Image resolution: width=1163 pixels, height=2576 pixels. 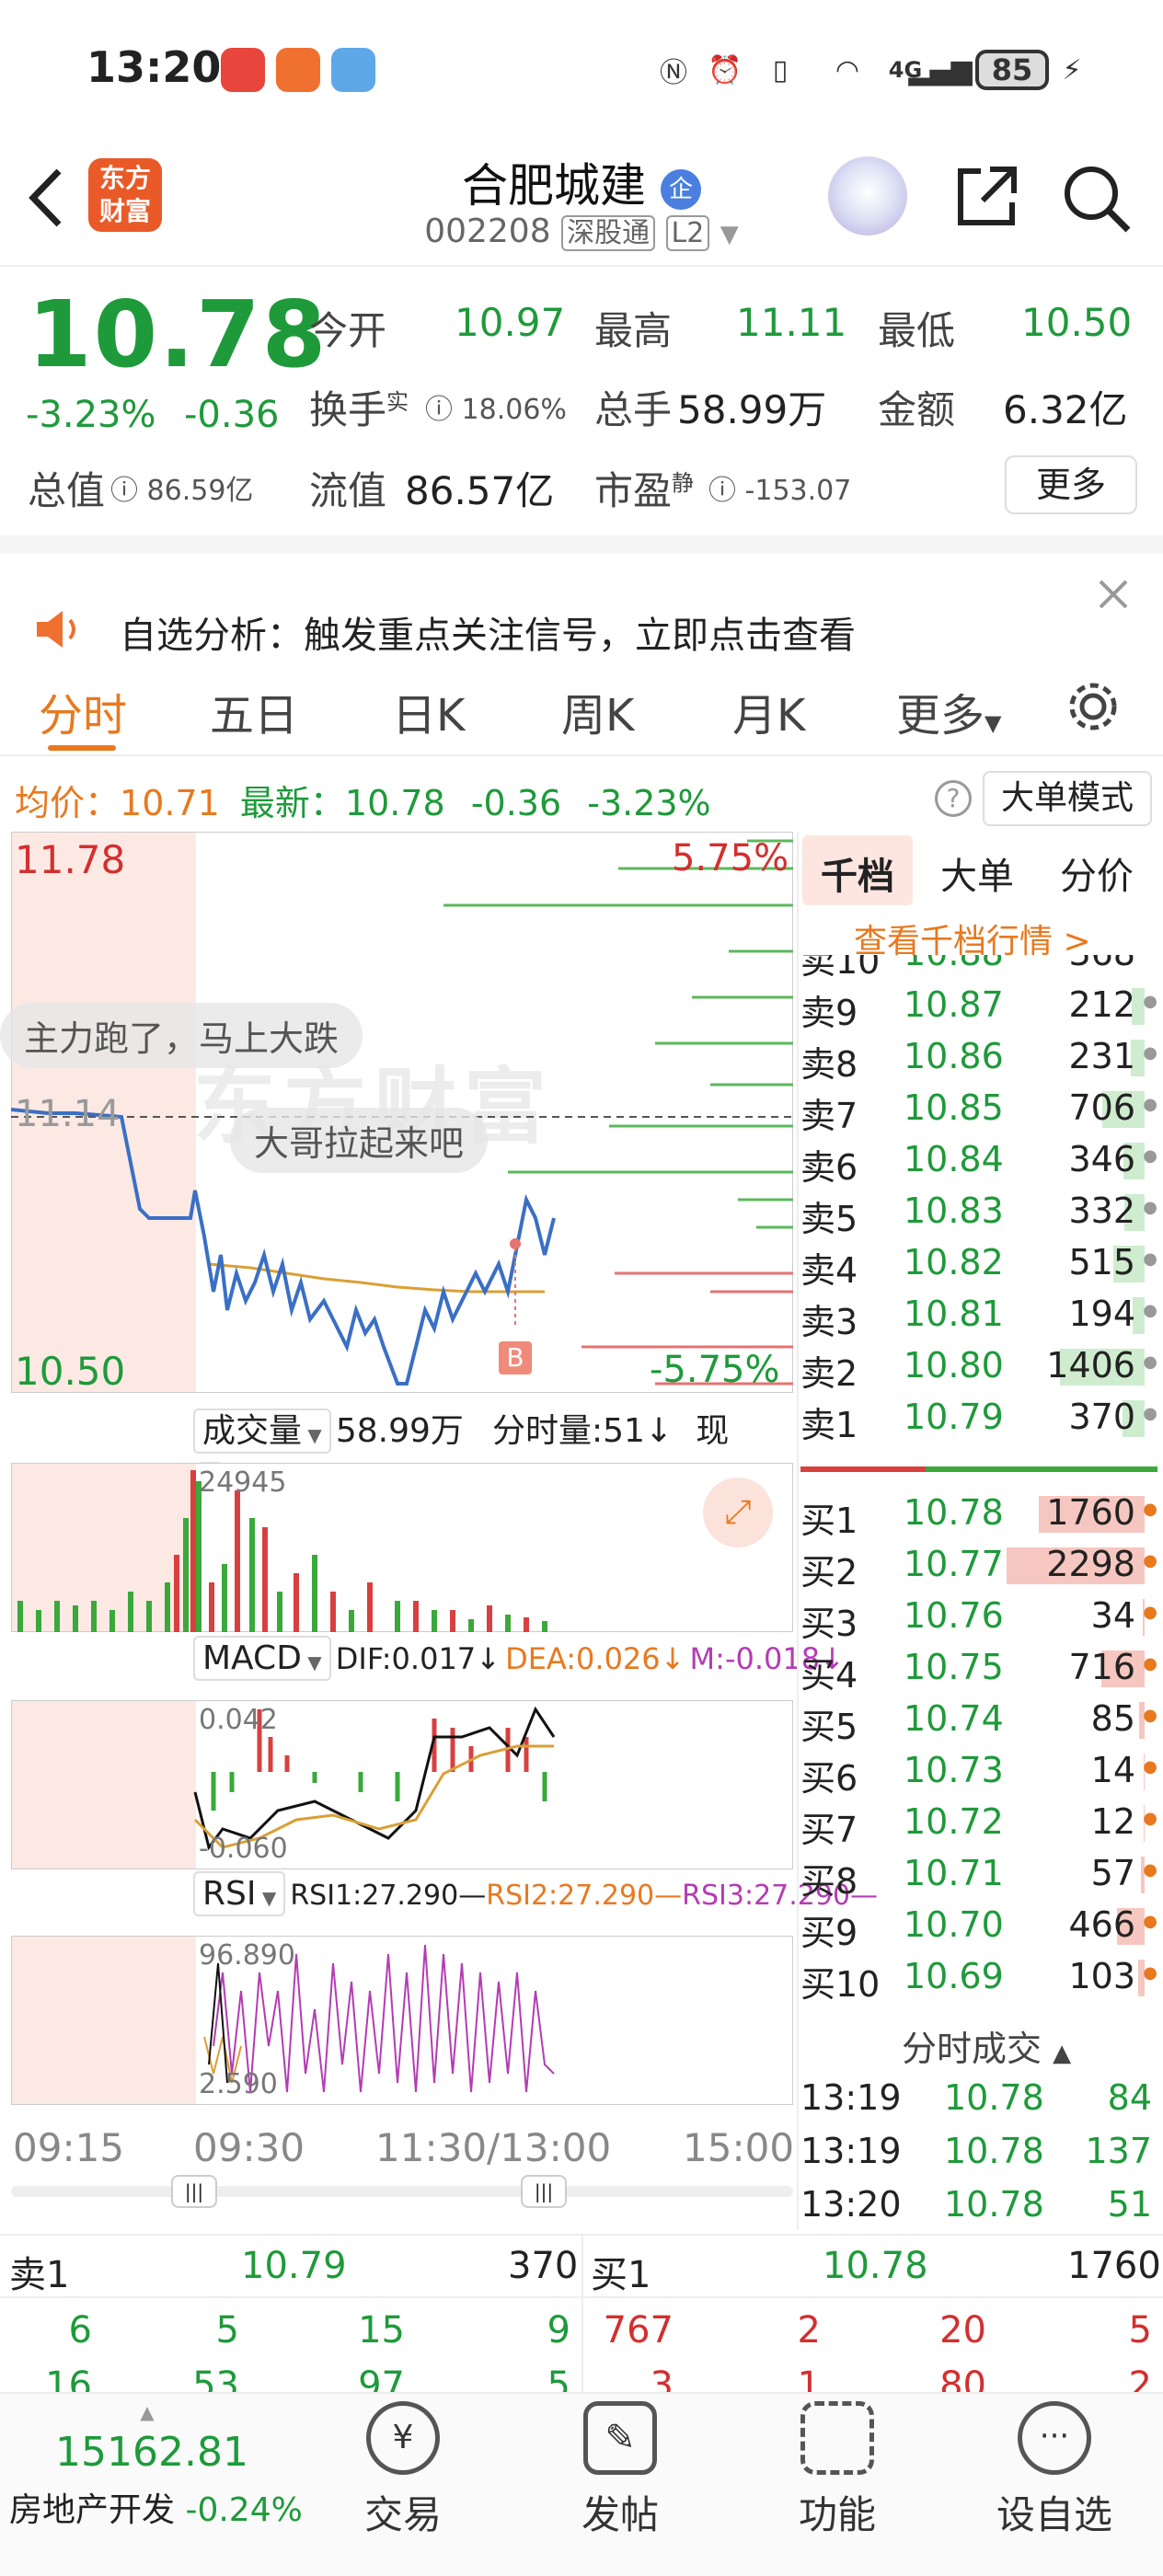 I want to click on big-order-mode-button: 大单模式, so click(x=1067, y=798).